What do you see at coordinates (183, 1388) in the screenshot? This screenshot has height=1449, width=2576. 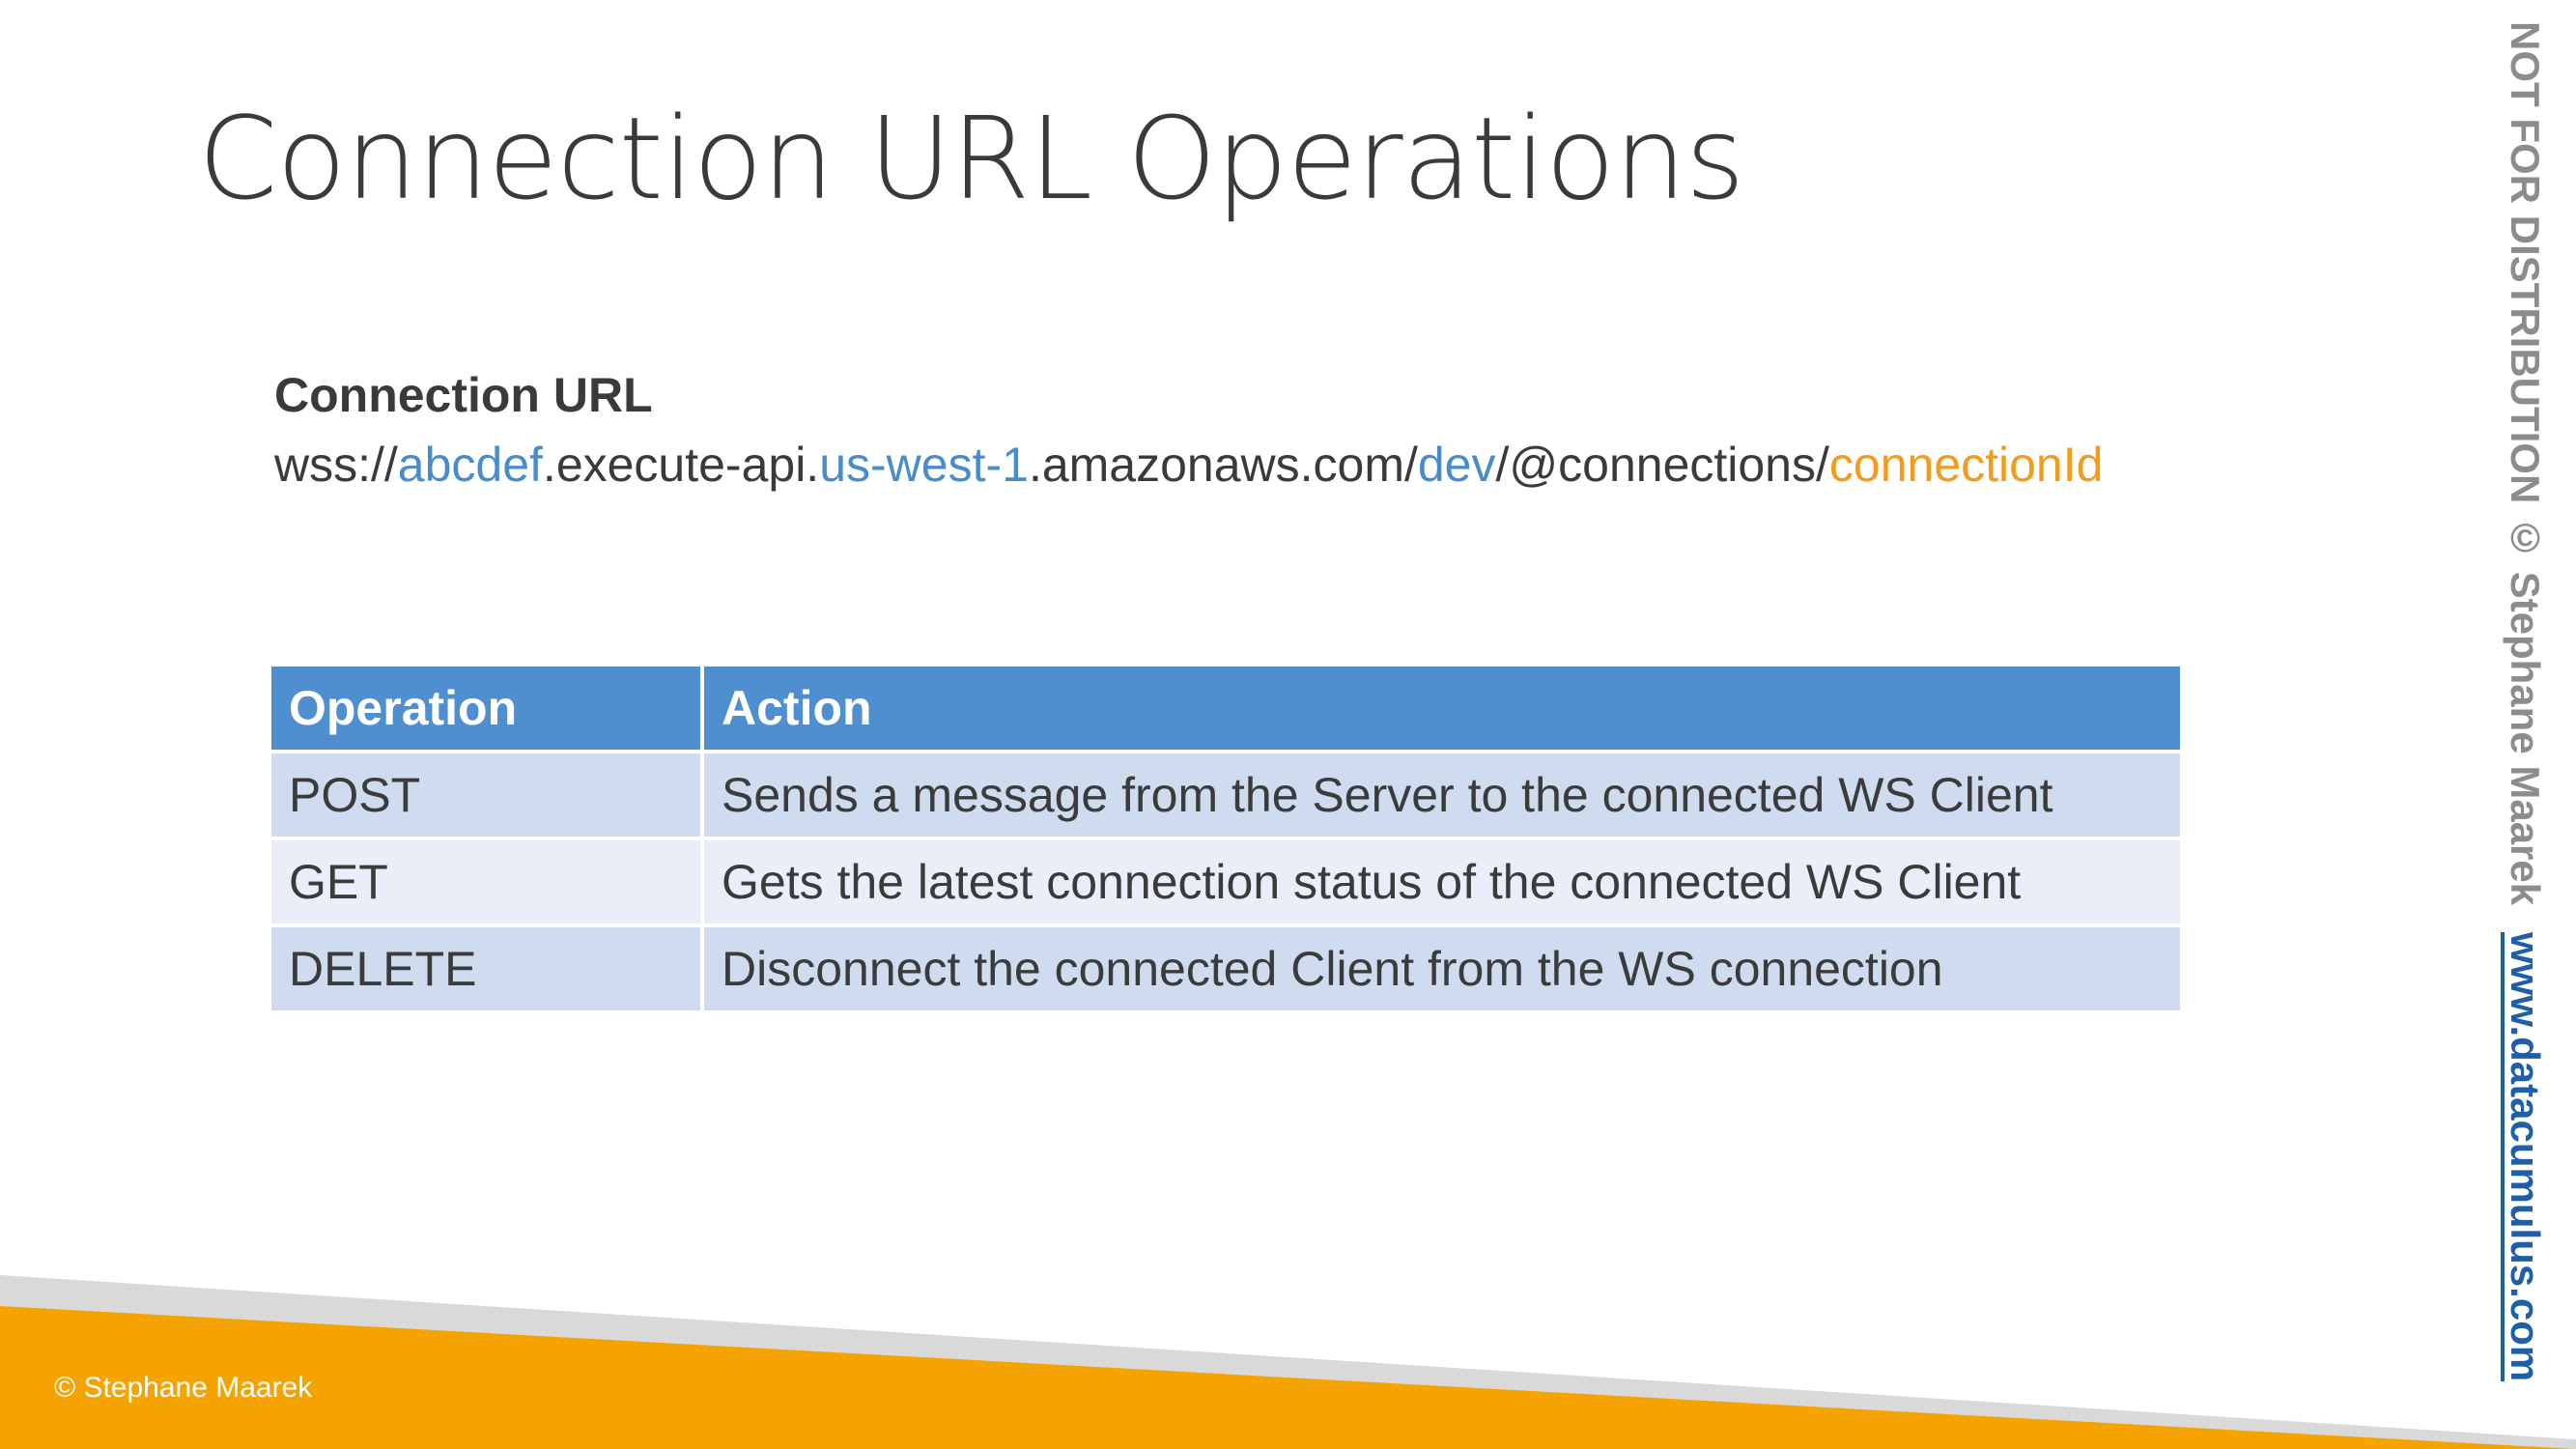 I see `footer-copyright: © Stephane Maarek` at bounding box center [183, 1388].